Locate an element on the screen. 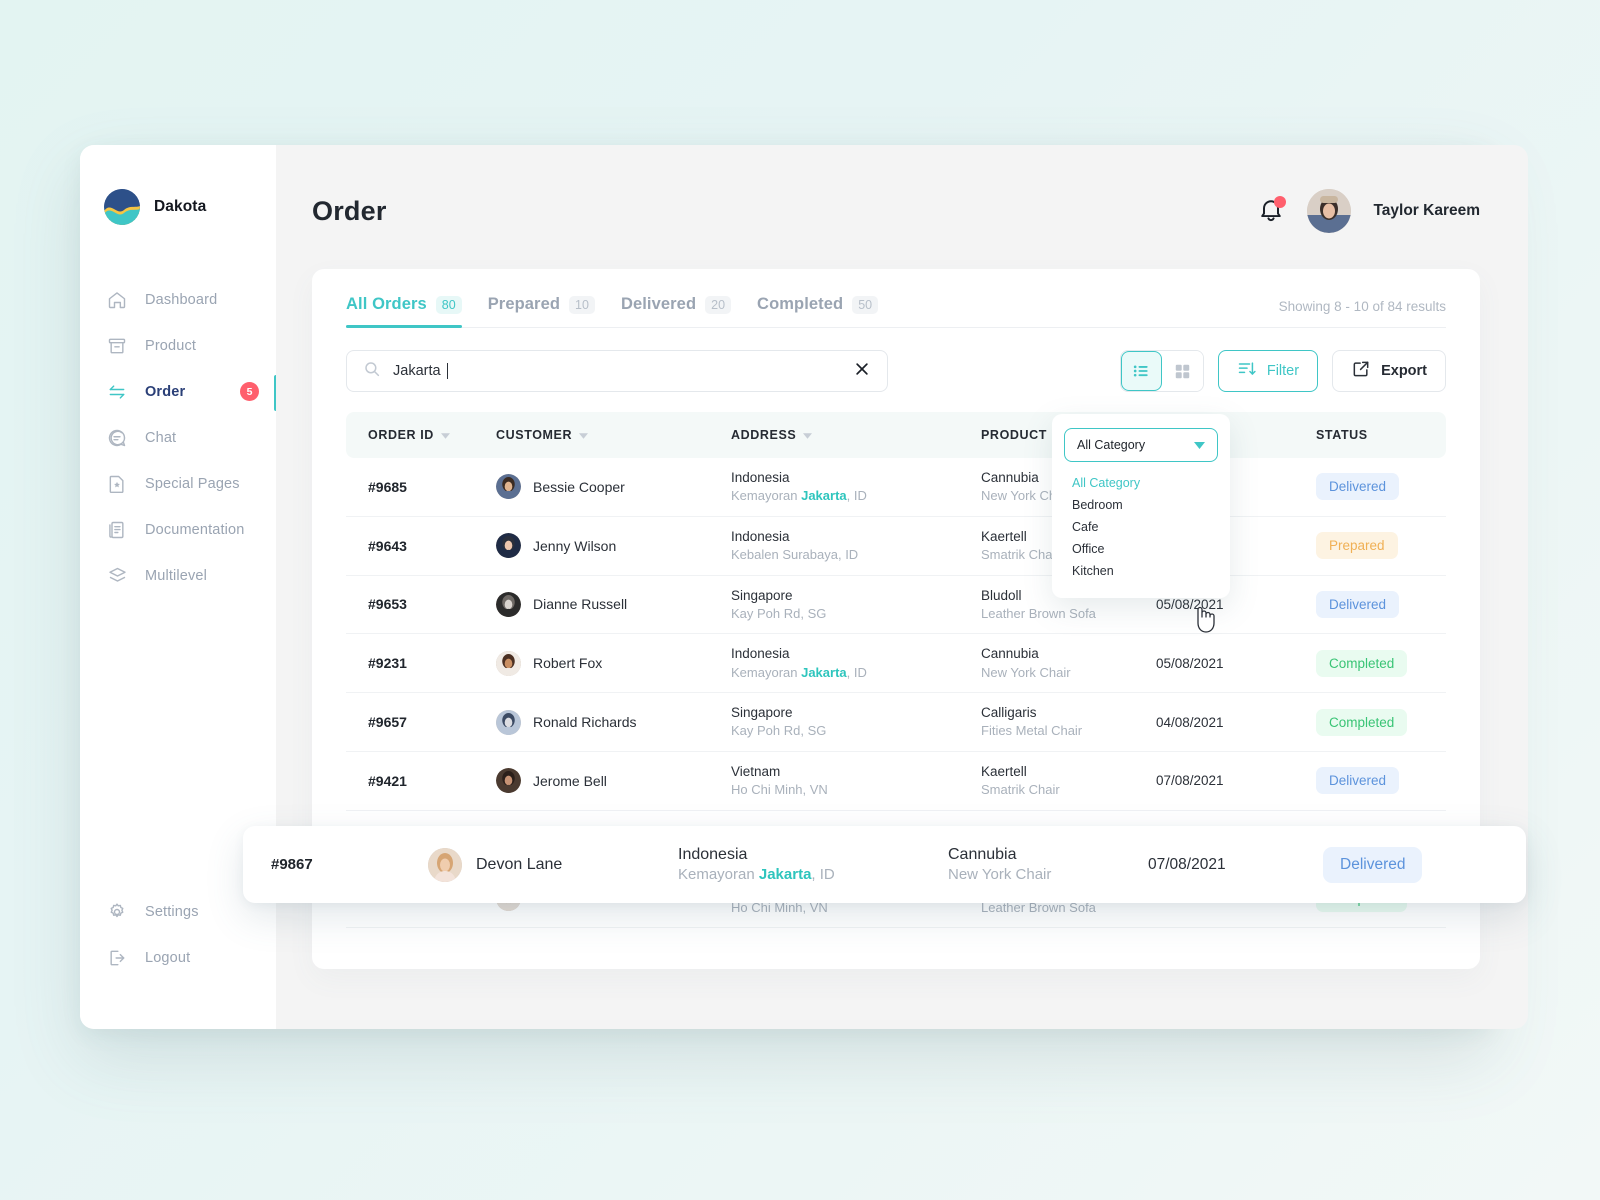  address-country: Vietnam is located at coordinates (756, 771).